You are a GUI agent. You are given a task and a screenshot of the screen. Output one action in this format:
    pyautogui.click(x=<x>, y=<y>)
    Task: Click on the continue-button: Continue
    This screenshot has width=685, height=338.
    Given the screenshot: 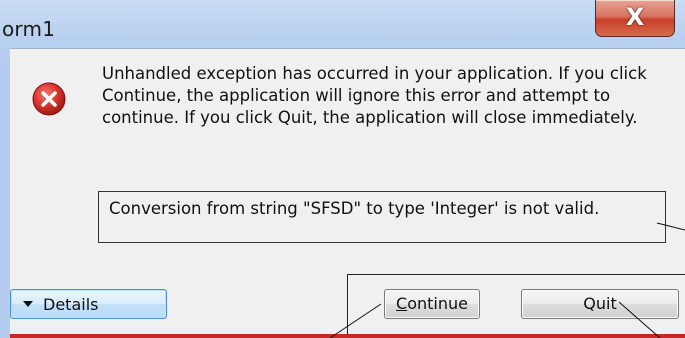 What is the action you would take?
    pyautogui.click(x=432, y=304)
    